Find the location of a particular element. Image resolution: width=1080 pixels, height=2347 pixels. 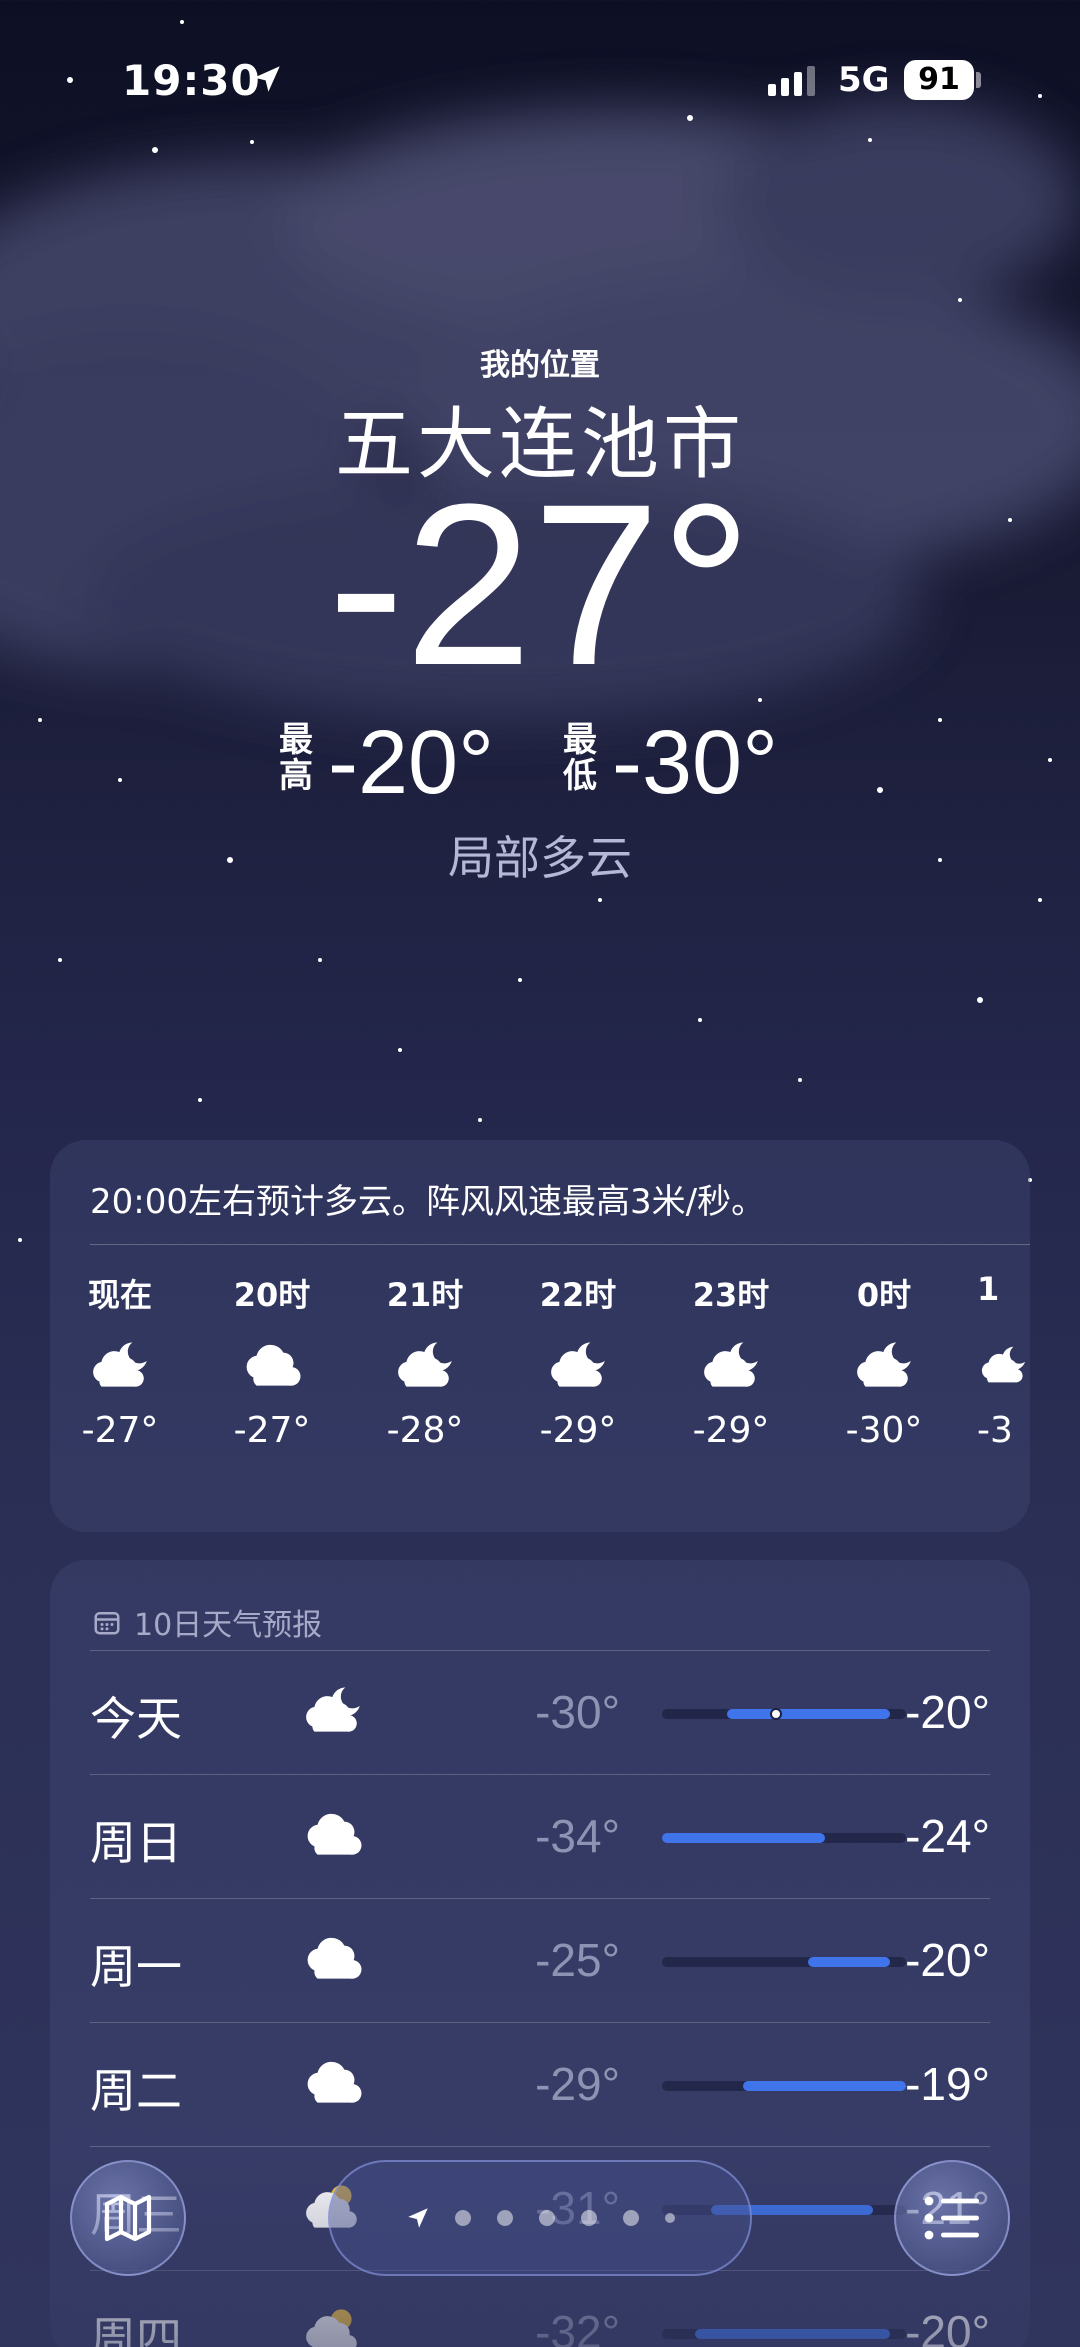

network-type: 5G is located at coordinates (864, 80).